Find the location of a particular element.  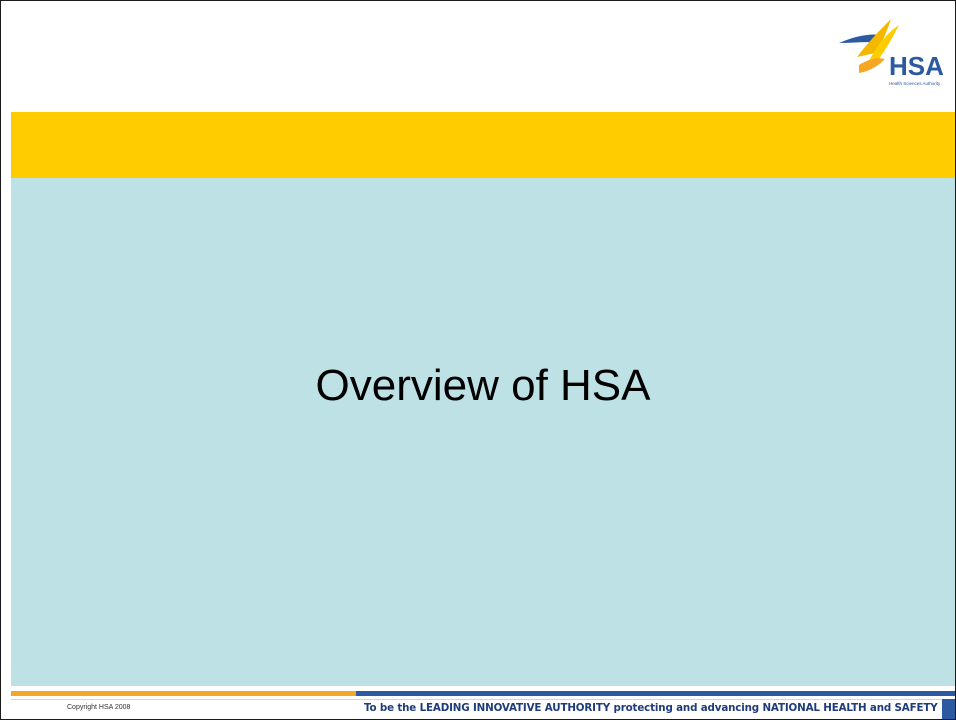

footer-accent-orange is located at coordinates (183, 693).